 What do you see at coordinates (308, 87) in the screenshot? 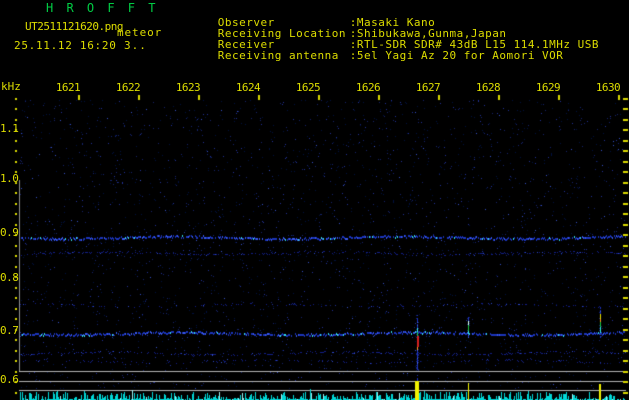
I see `time-tick-label: 1625` at bounding box center [308, 87].